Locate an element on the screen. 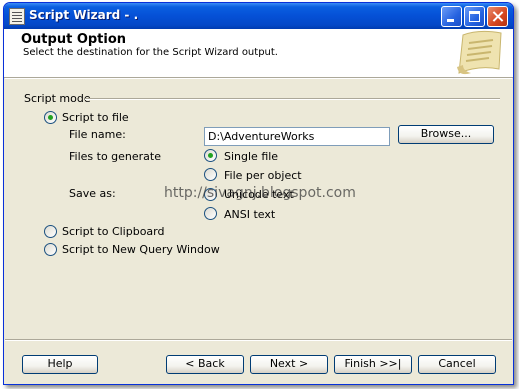 The image size is (519, 389). maximize-icon is located at coordinates (474, 16).